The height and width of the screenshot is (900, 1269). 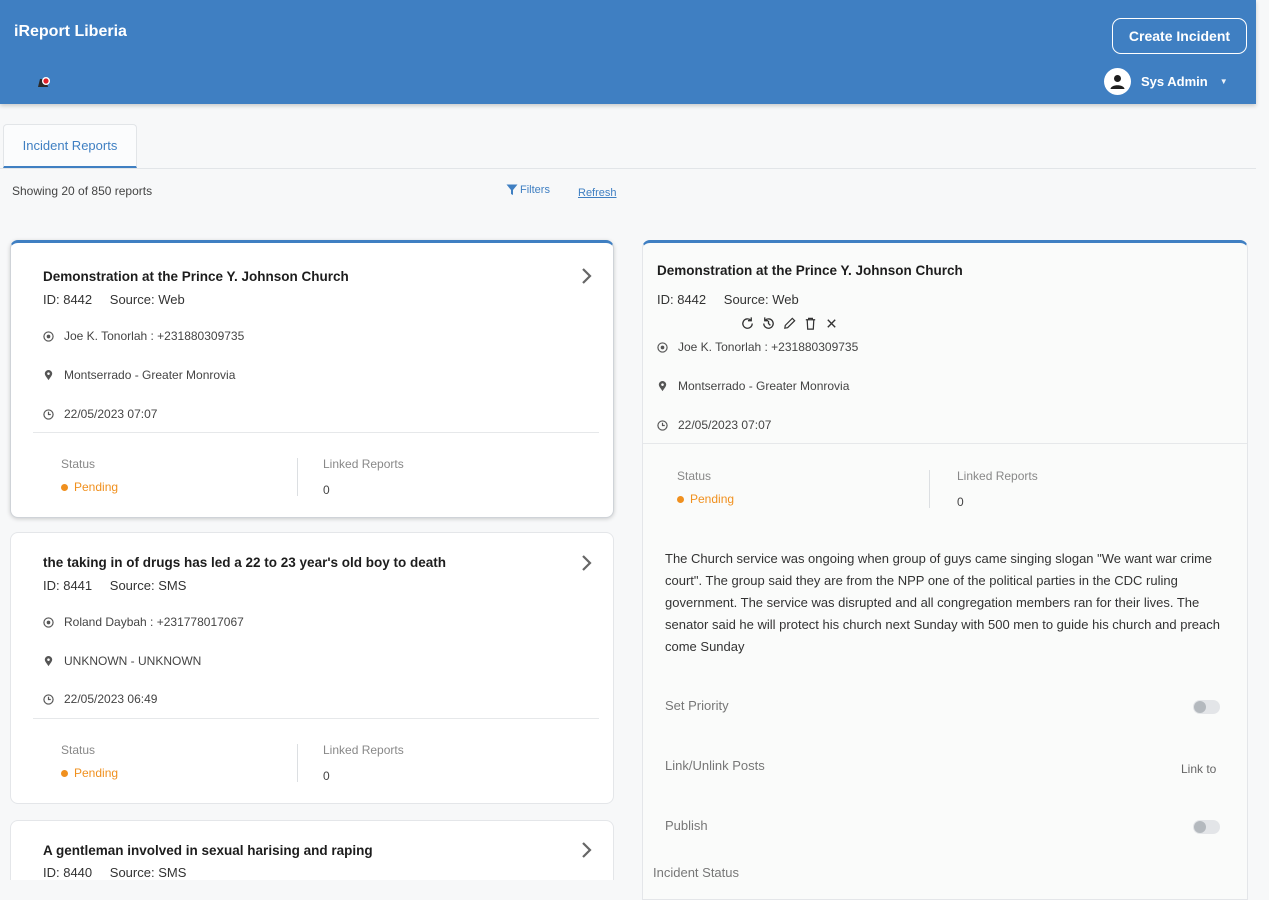 I want to click on filters-label: Filters, so click(x=535, y=190).